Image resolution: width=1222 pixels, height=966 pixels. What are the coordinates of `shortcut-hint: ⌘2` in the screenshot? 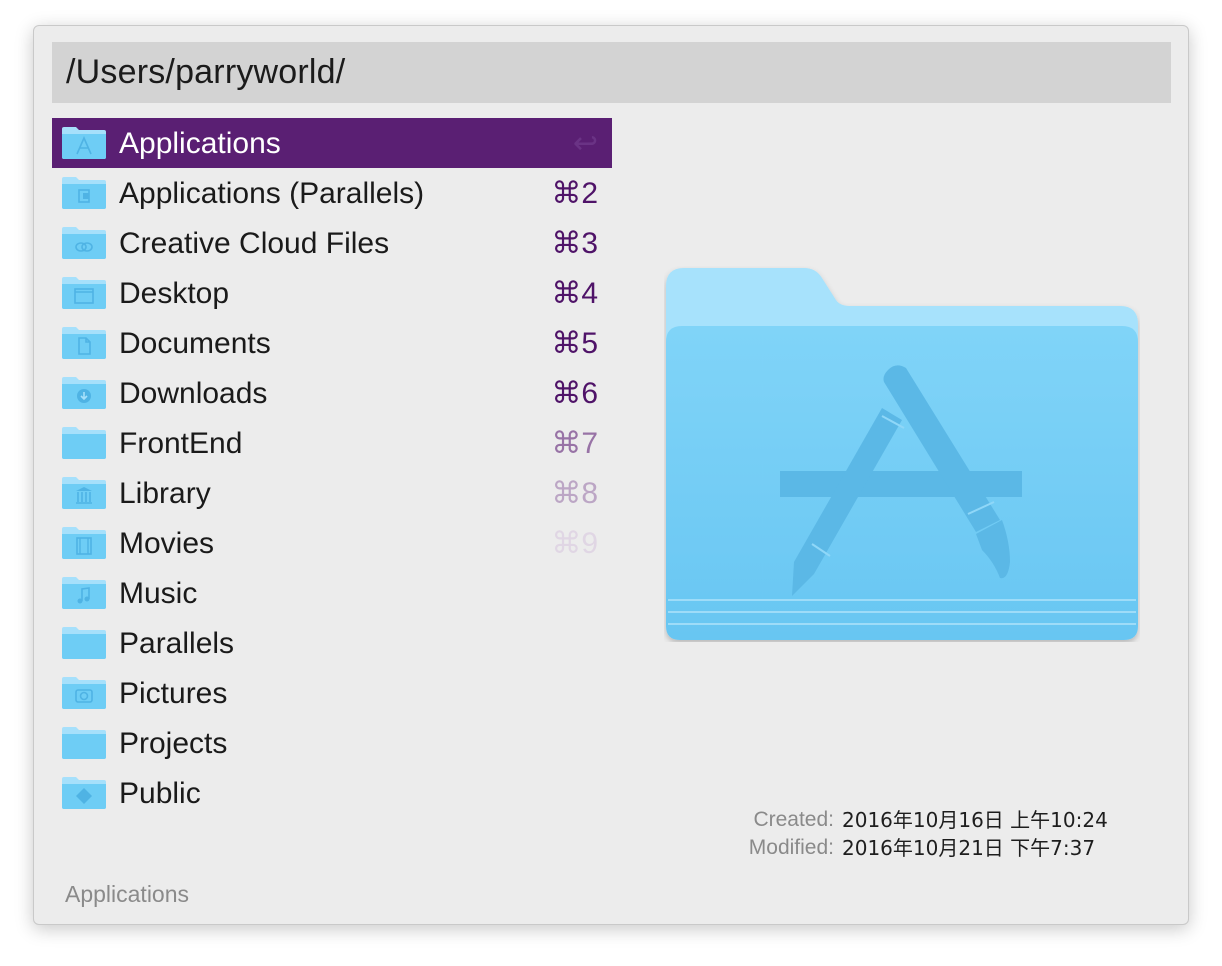 It's located at (574, 193).